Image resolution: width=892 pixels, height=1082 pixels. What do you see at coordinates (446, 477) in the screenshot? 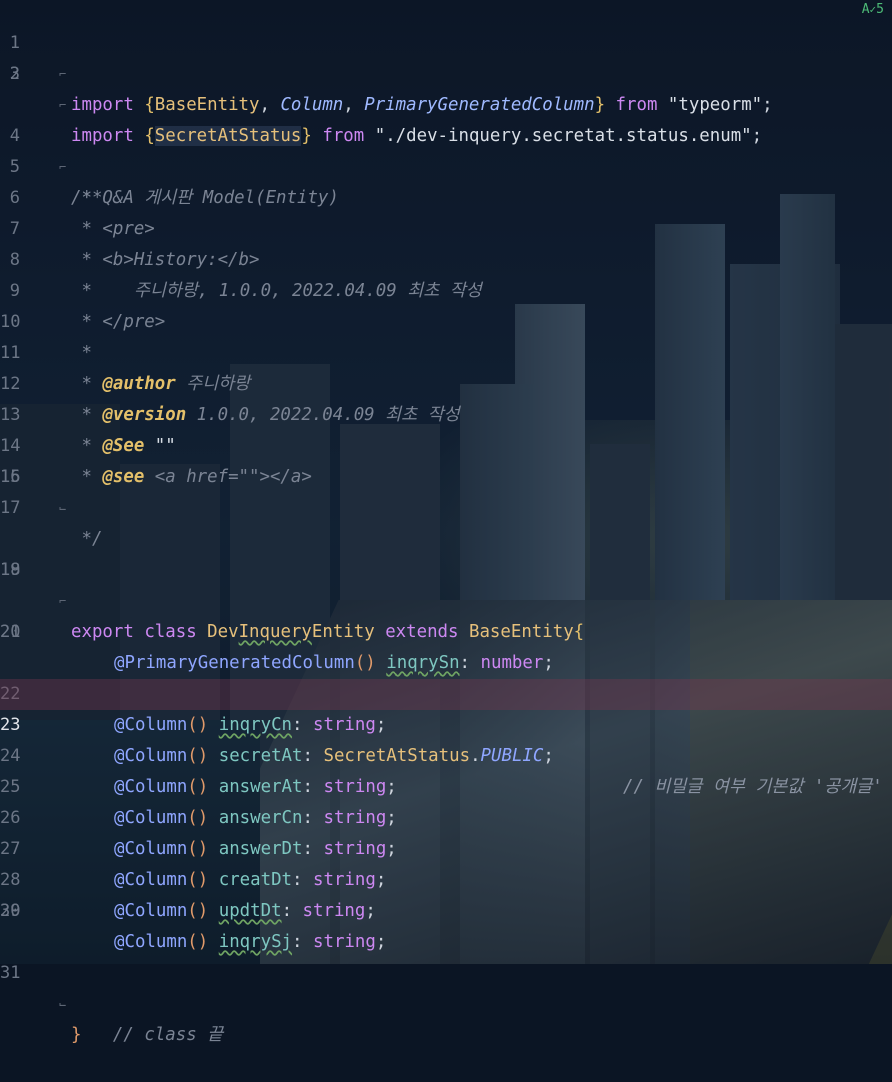
I see `code-line-16: 16` at bounding box center [446, 477].